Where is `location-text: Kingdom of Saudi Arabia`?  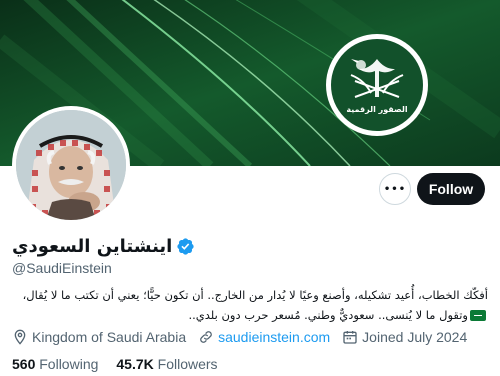
location-text: Kingdom of Saudi Arabia is located at coordinates (109, 337).